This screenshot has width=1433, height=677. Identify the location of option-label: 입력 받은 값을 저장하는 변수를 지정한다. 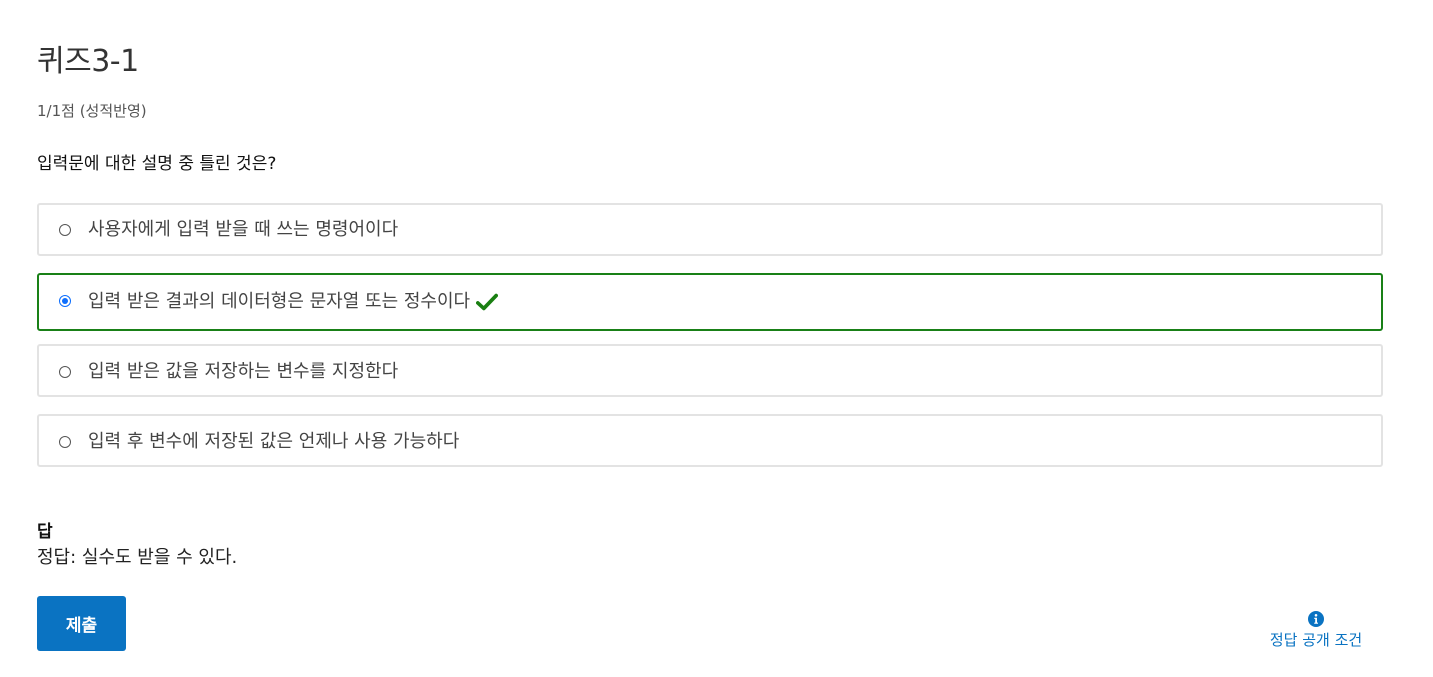
(243, 371).